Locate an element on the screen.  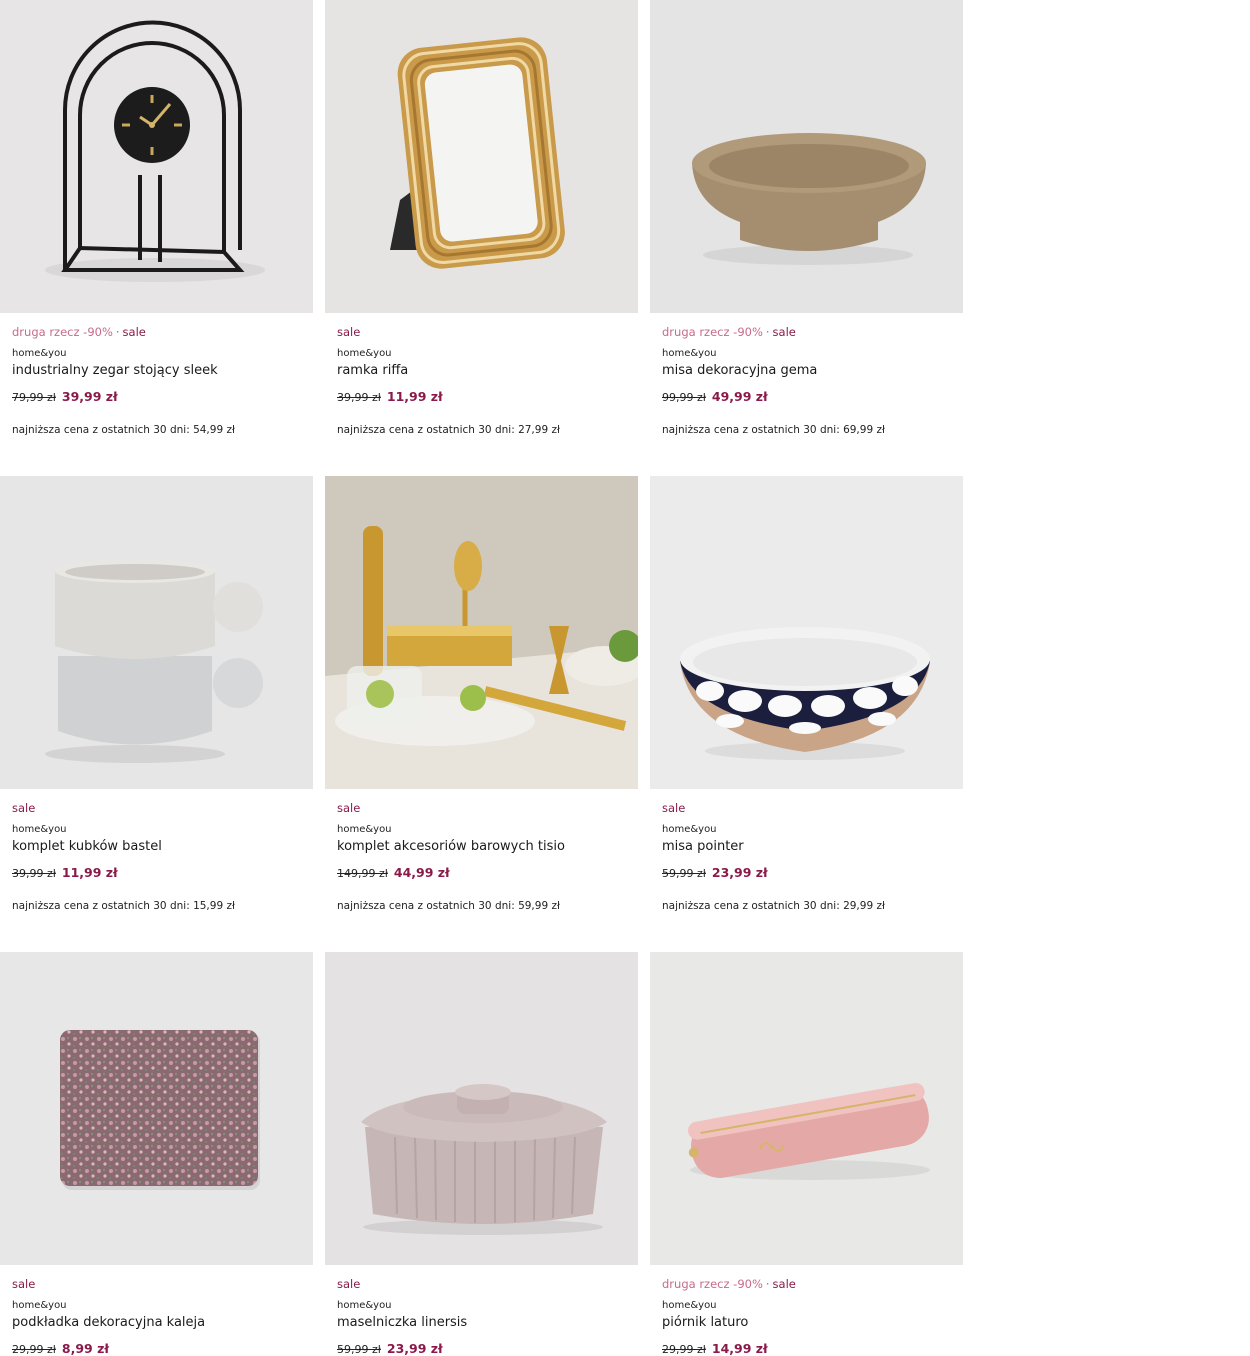
product-name: komplet kubków bastel is located at coordinates (87, 846).